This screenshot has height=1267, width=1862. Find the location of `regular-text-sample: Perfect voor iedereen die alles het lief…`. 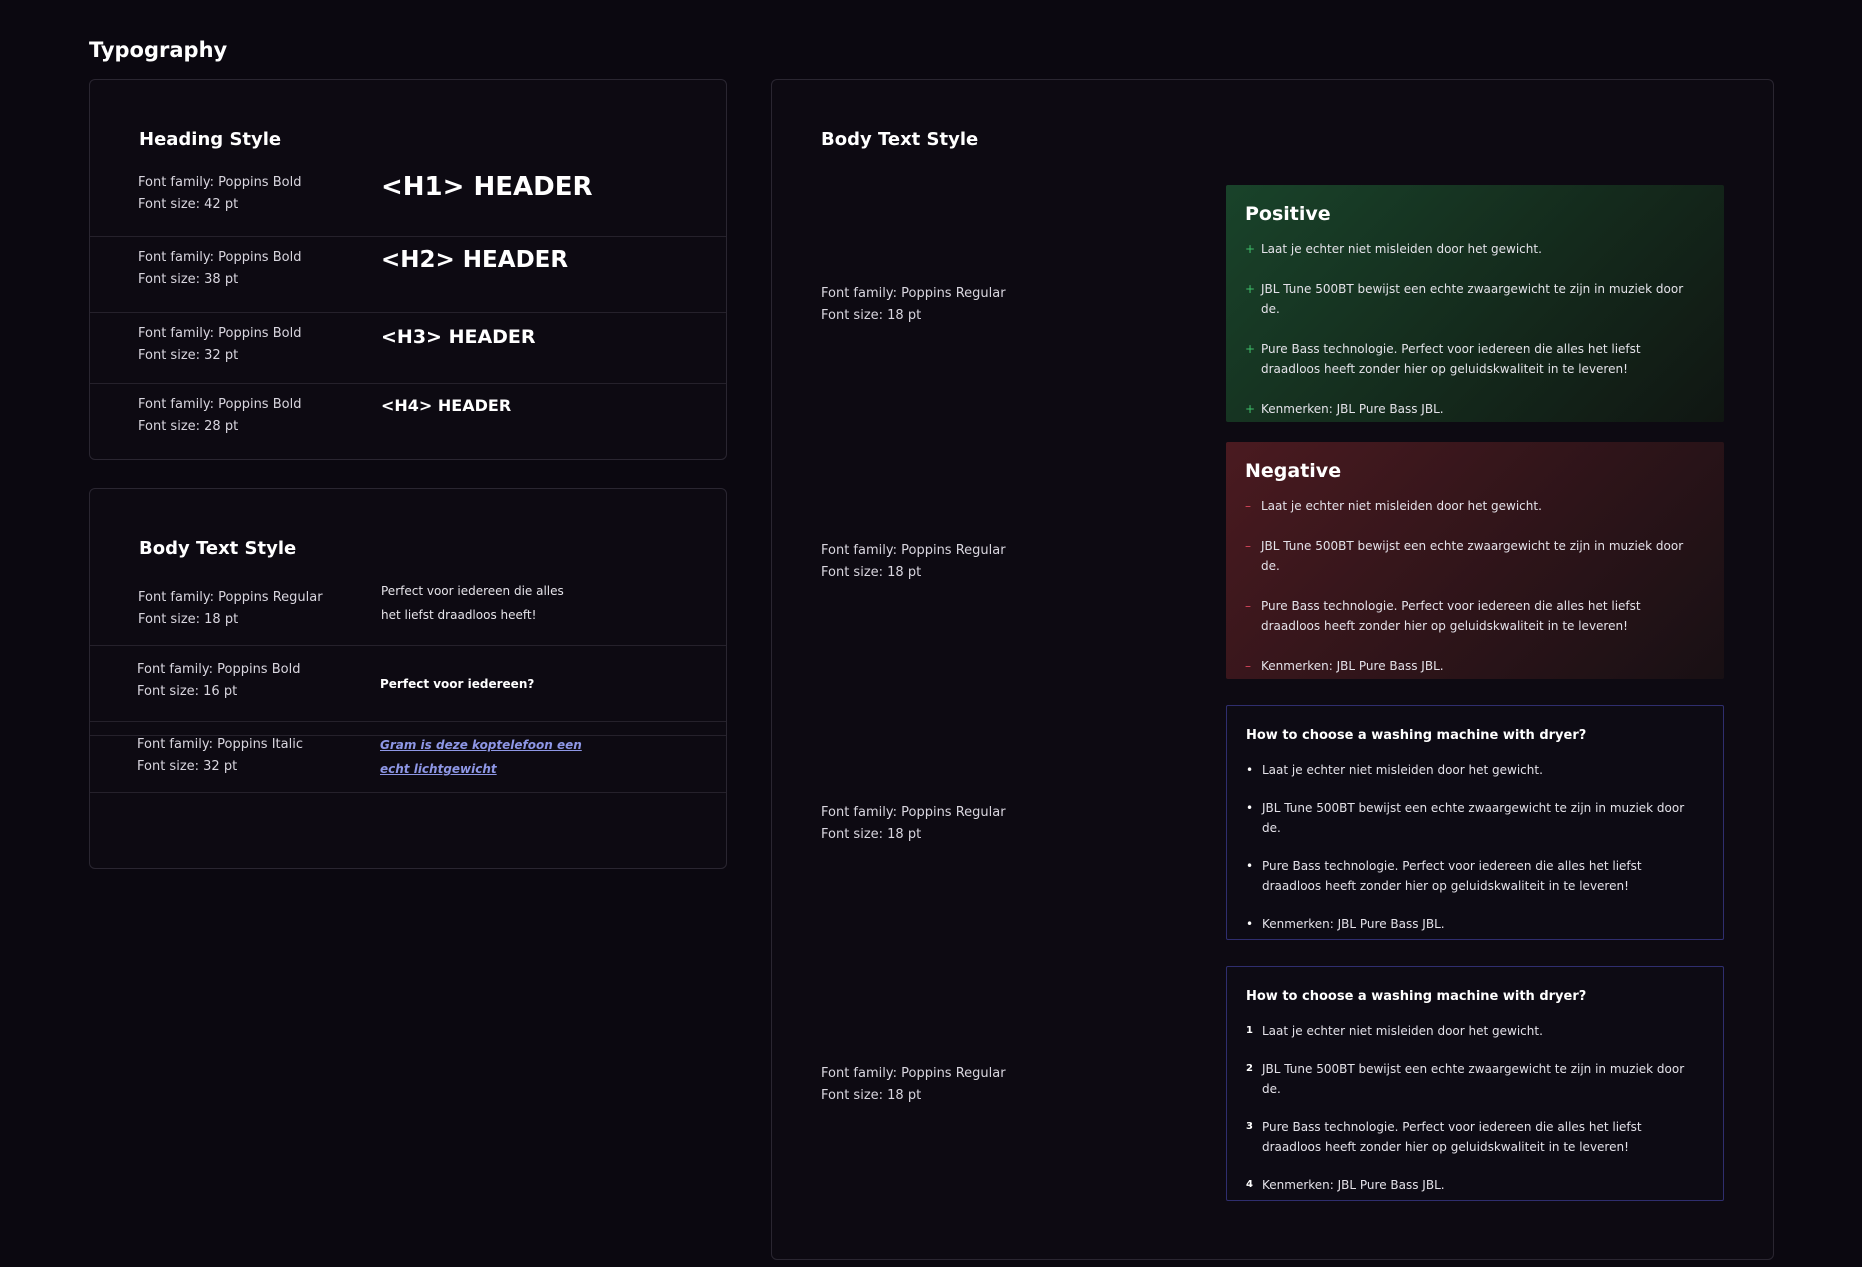

regular-text-sample: Perfect voor iedereen die alles het lief… is located at coordinates (472, 603).